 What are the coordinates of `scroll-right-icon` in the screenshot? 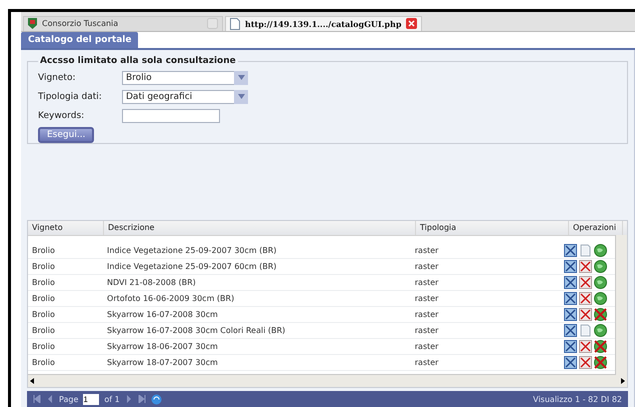 It's located at (623, 381).